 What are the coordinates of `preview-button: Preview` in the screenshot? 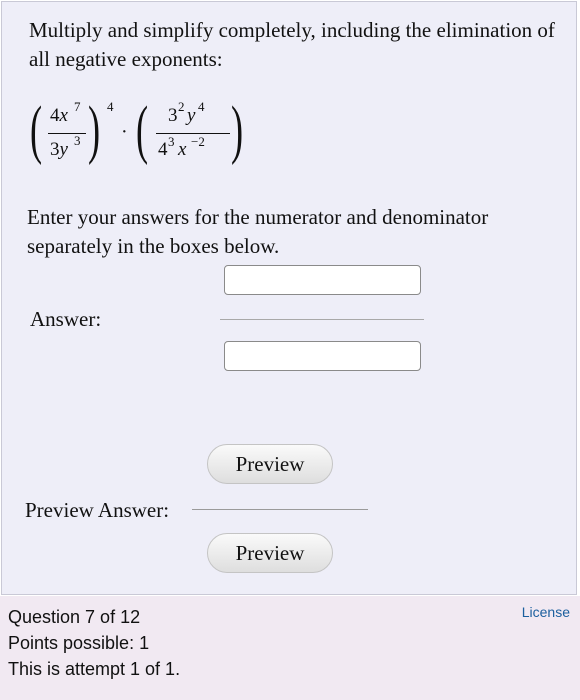 It's located at (270, 464).